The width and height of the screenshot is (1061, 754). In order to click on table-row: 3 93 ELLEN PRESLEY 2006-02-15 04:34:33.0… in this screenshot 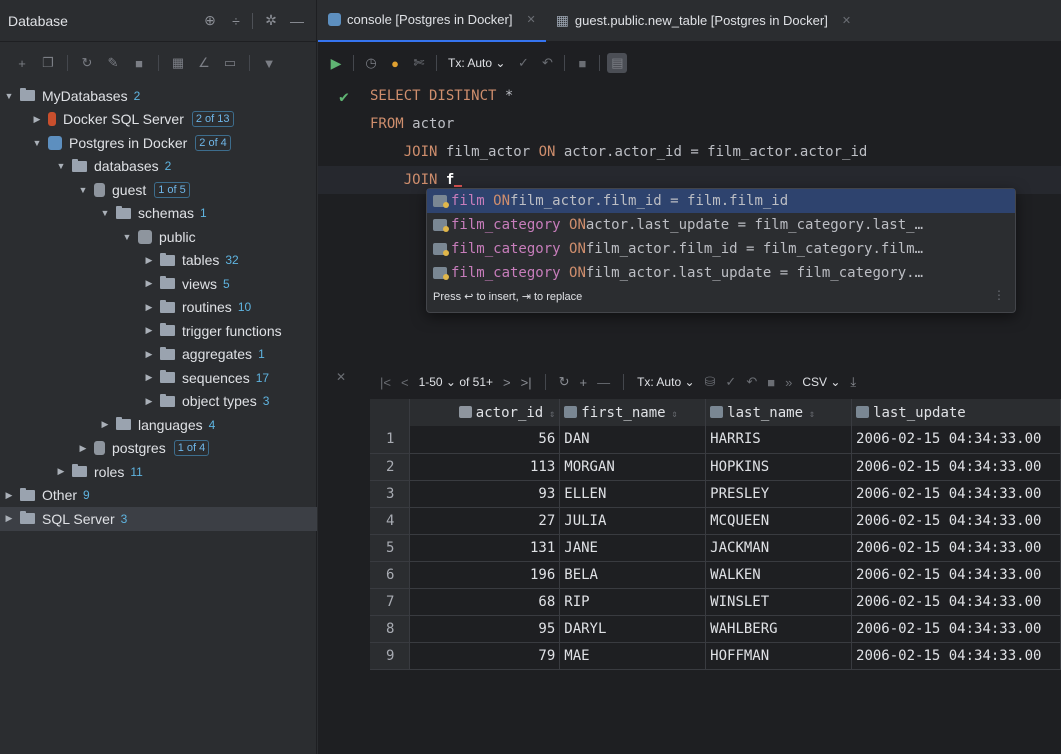, I will do `click(715, 494)`.